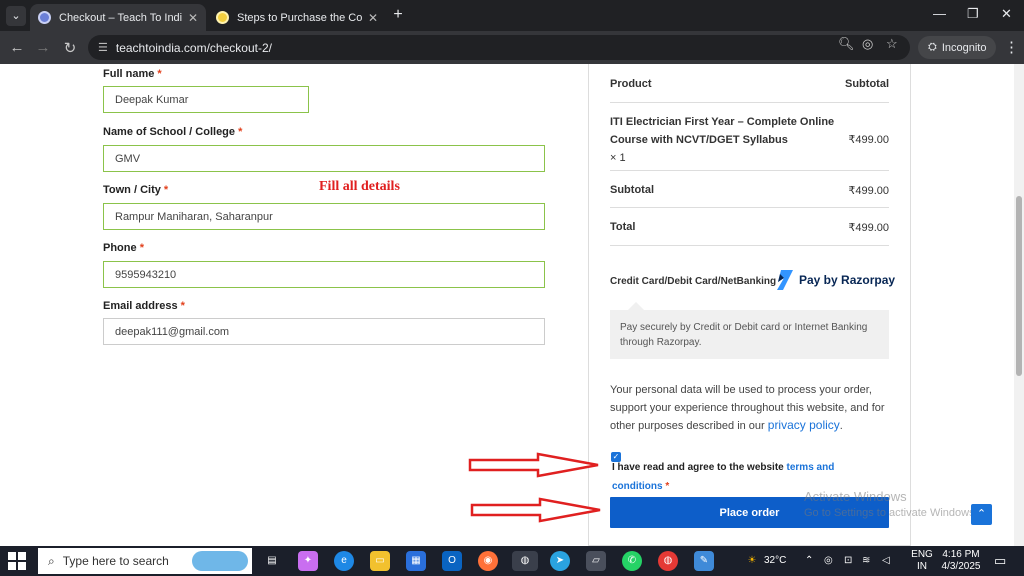 The width and height of the screenshot is (1024, 576). Describe the element at coordinates (631, 84) in the screenshot. I see `product-column-header: Product` at that location.